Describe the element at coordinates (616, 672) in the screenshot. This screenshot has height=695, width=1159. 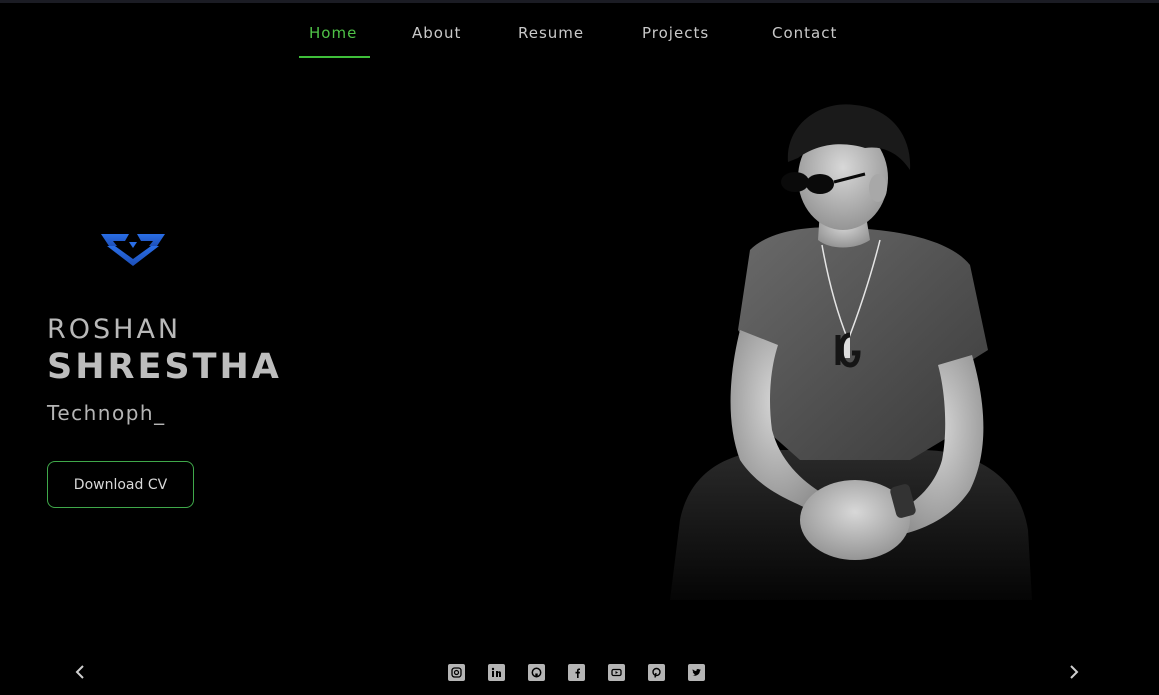
I see `youtube-icon` at that location.